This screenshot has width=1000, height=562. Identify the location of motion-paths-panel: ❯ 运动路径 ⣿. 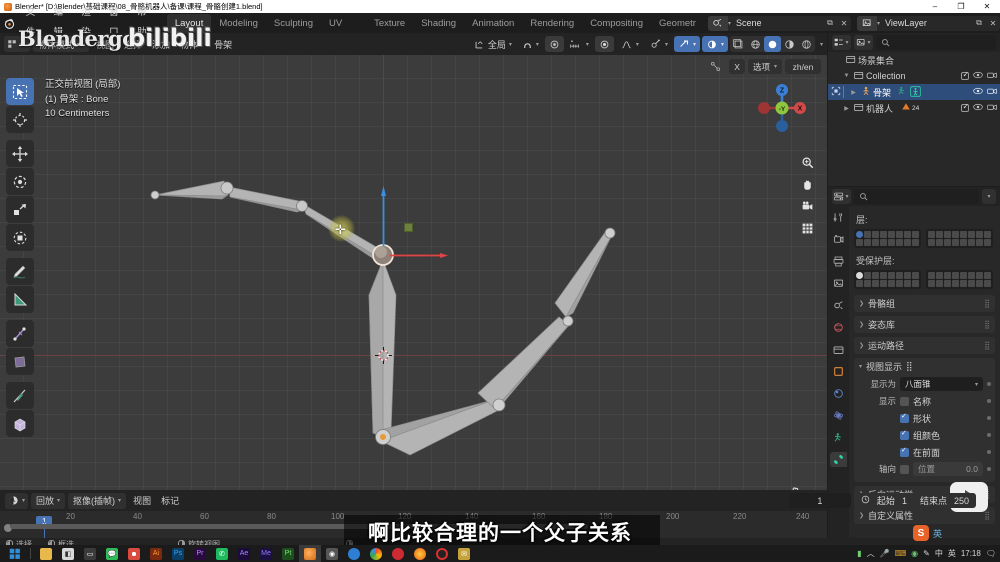
(924, 345).